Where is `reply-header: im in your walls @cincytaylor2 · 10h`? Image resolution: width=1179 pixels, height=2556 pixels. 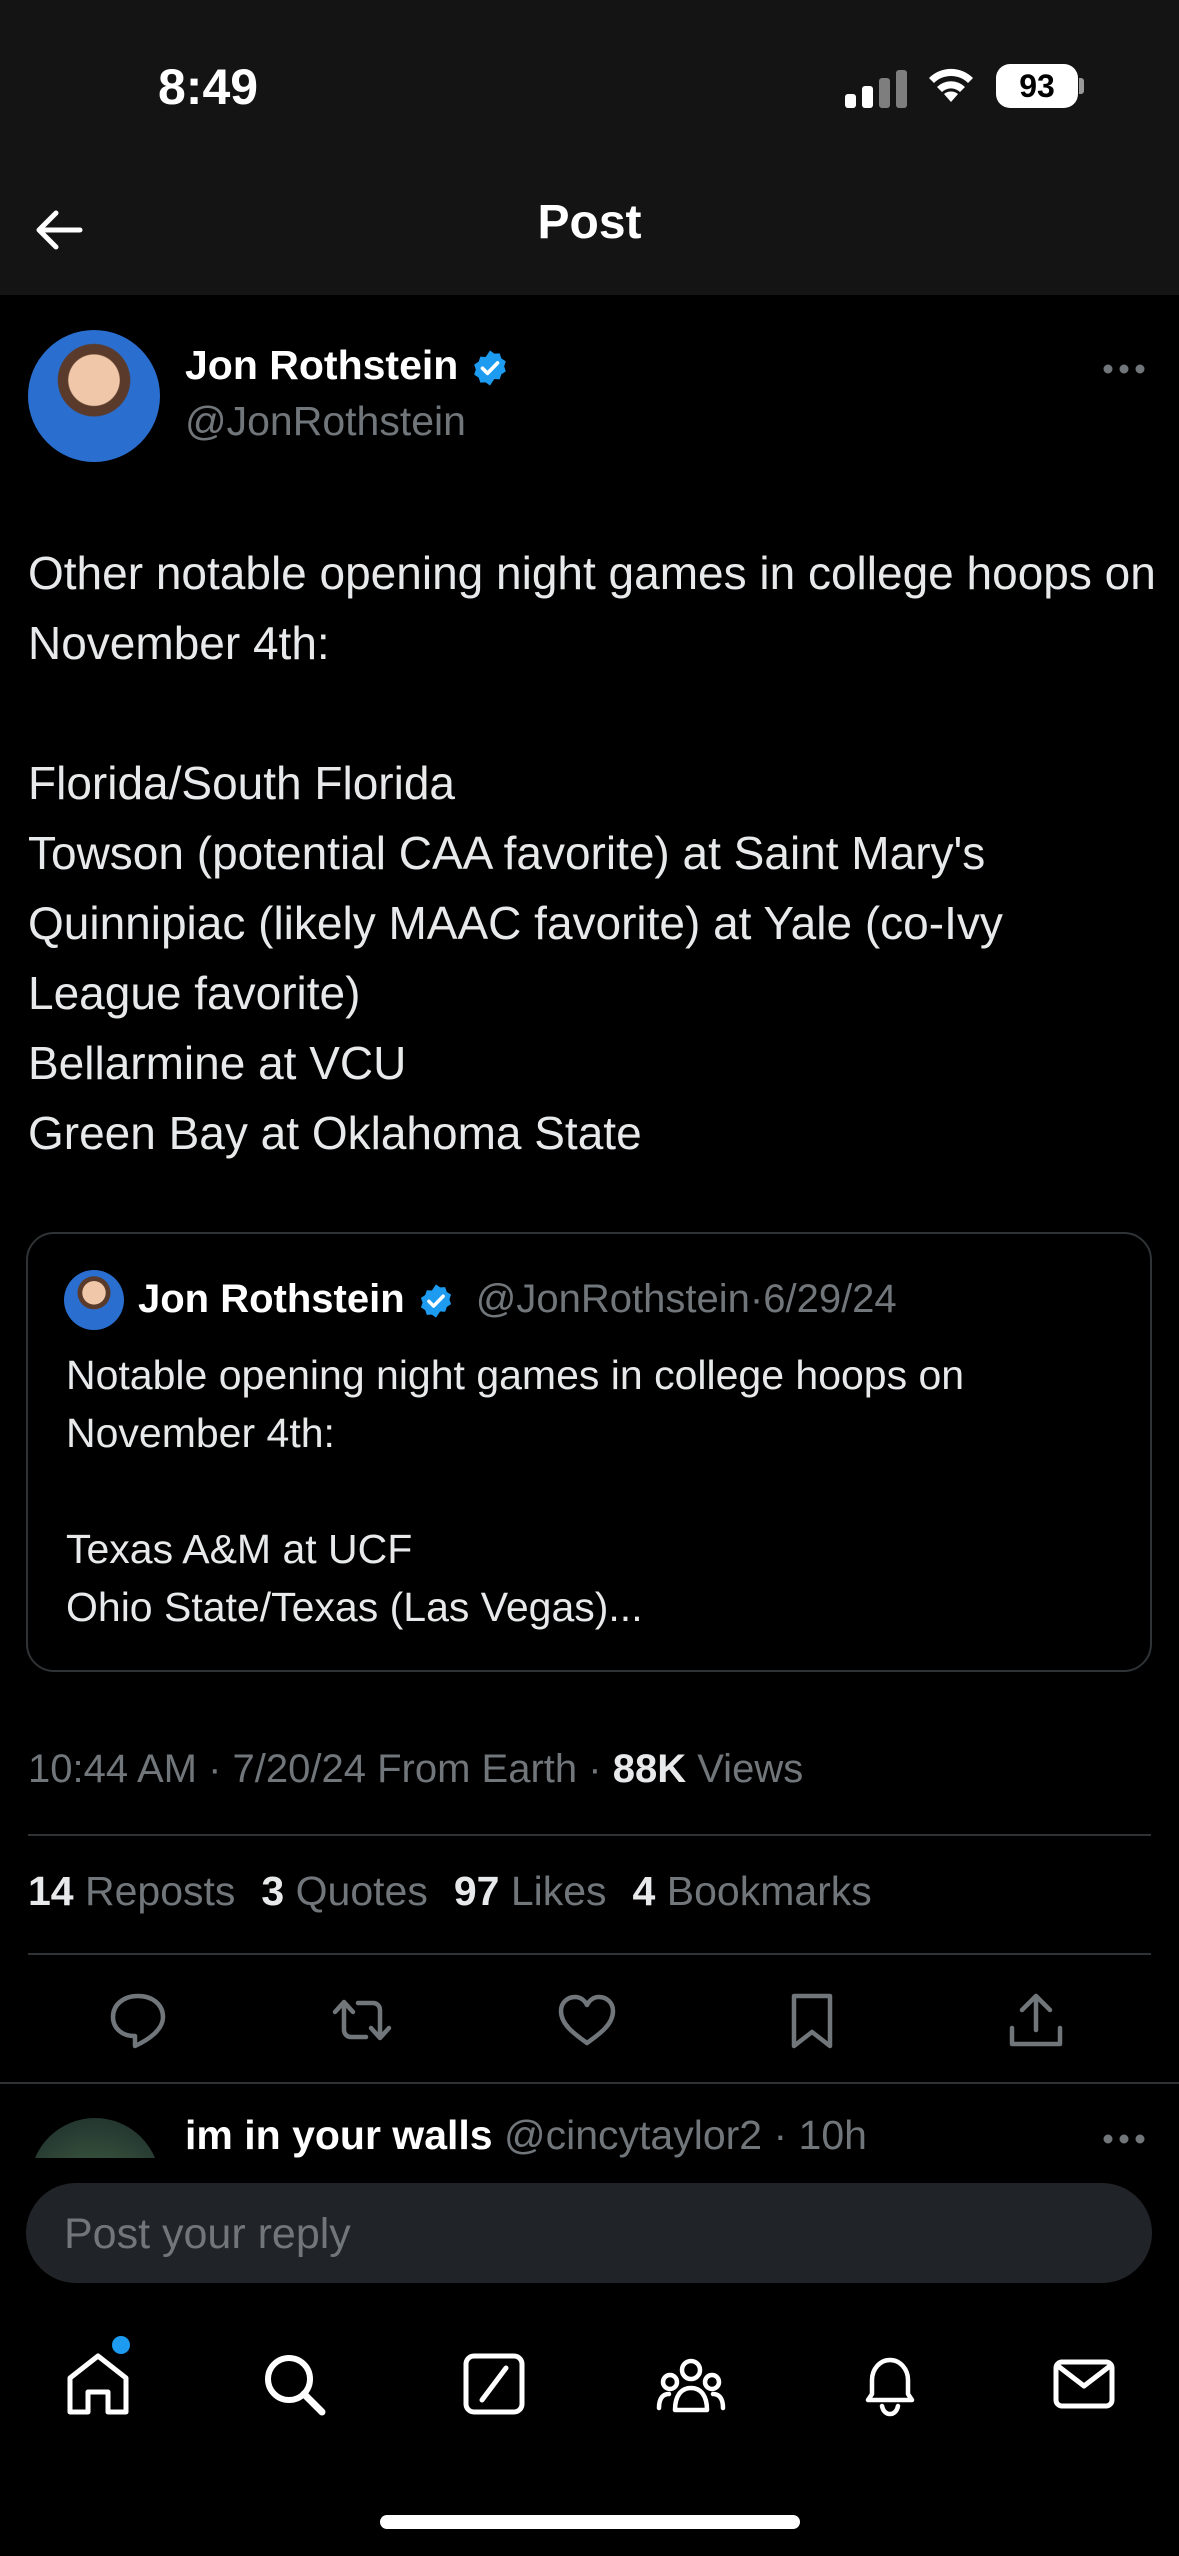 reply-header: im in your walls @cincytaylor2 · 10h is located at coordinates (526, 2135).